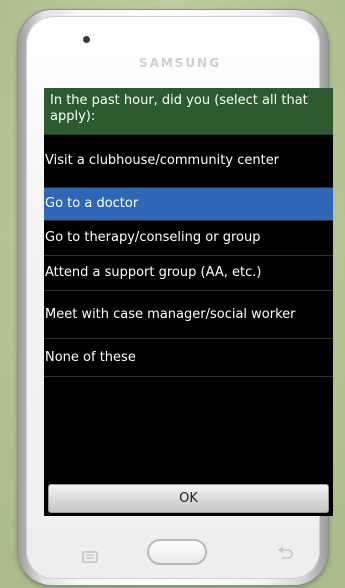 Image resolution: width=345 pixels, height=588 pixels. What do you see at coordinates (153, 237) in the screenshot?
I see `option-label: Go to therapy/conseling or group` at bounding box center [153, 237].